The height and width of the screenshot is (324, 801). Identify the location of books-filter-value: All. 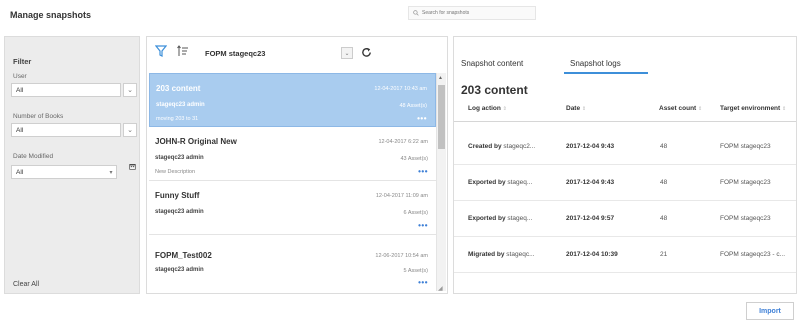
(20, 130).